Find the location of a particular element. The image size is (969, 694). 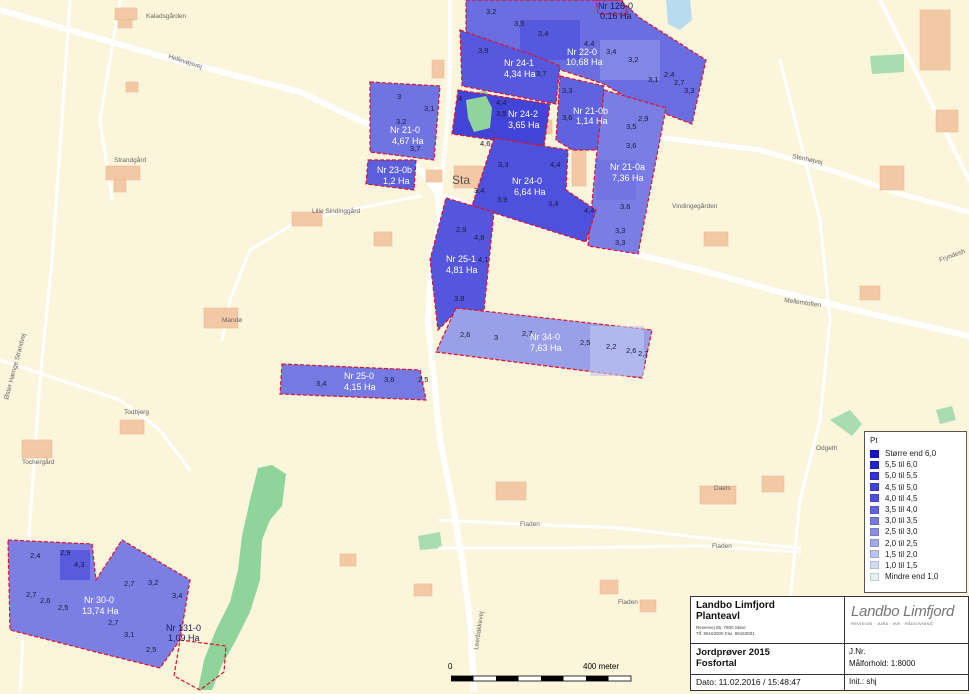

sample-value: 2,2 is located at coordinates (611, 346).